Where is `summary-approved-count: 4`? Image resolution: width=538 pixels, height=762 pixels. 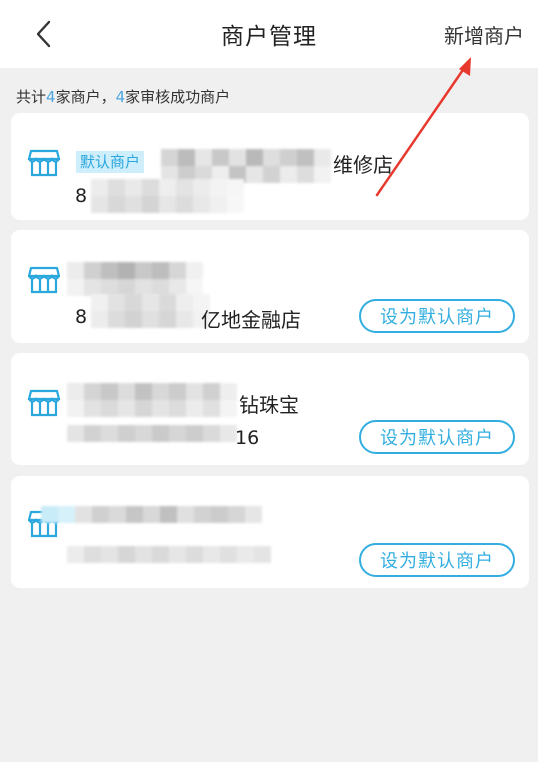 summary-approved-count: 4 is located at coordinates (120, 97).